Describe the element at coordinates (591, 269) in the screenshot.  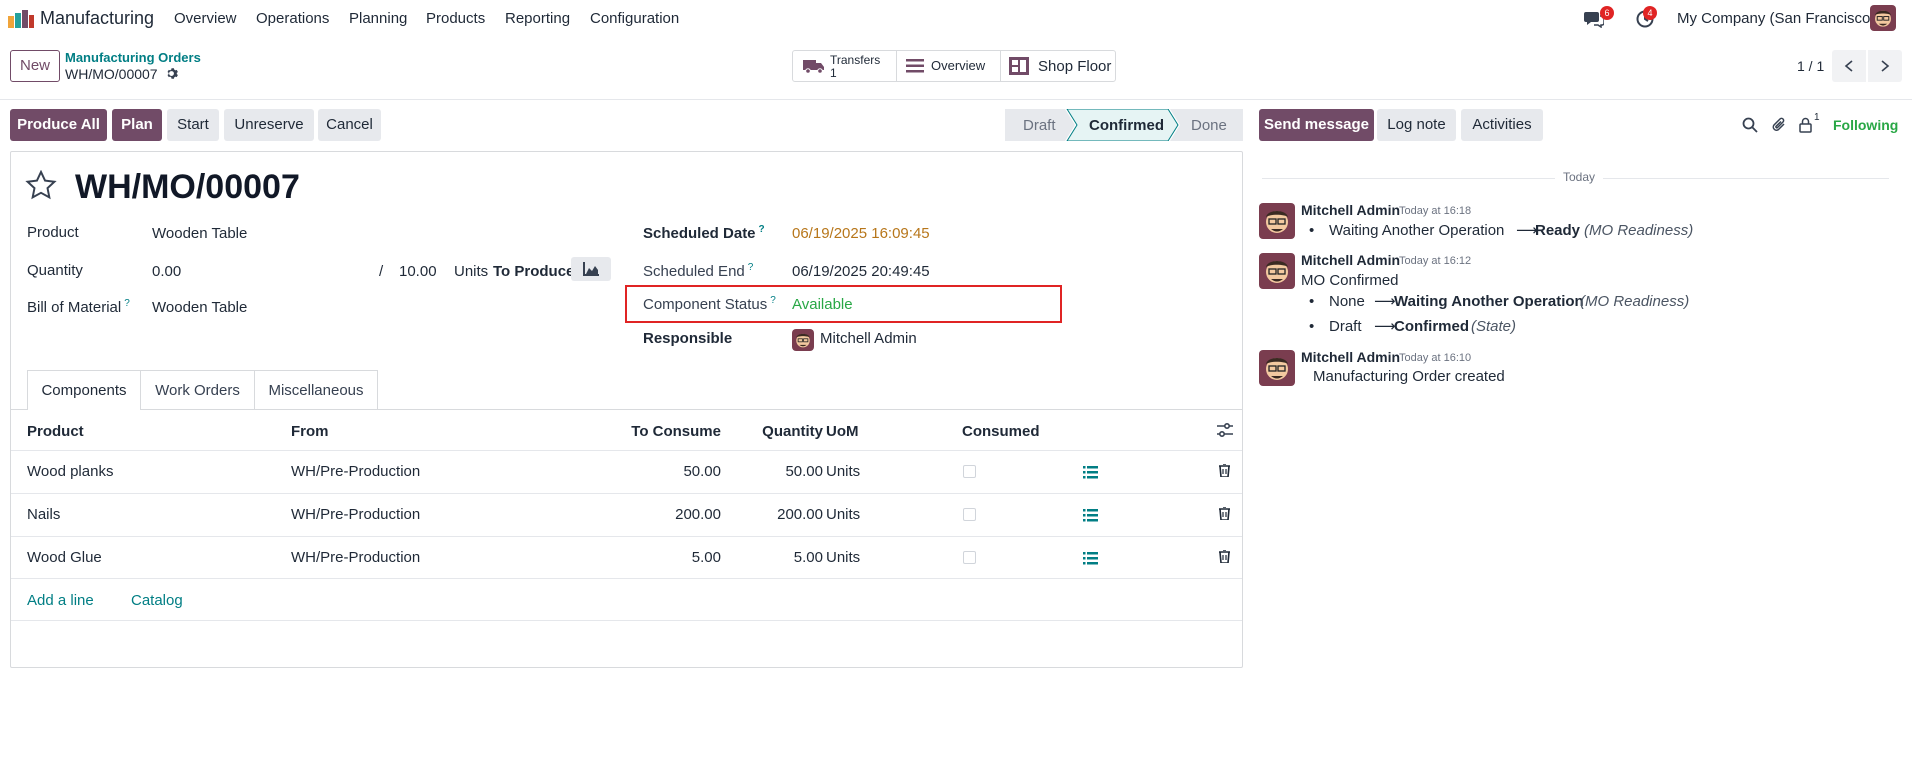
I see `forecast-chart-button` at that location.